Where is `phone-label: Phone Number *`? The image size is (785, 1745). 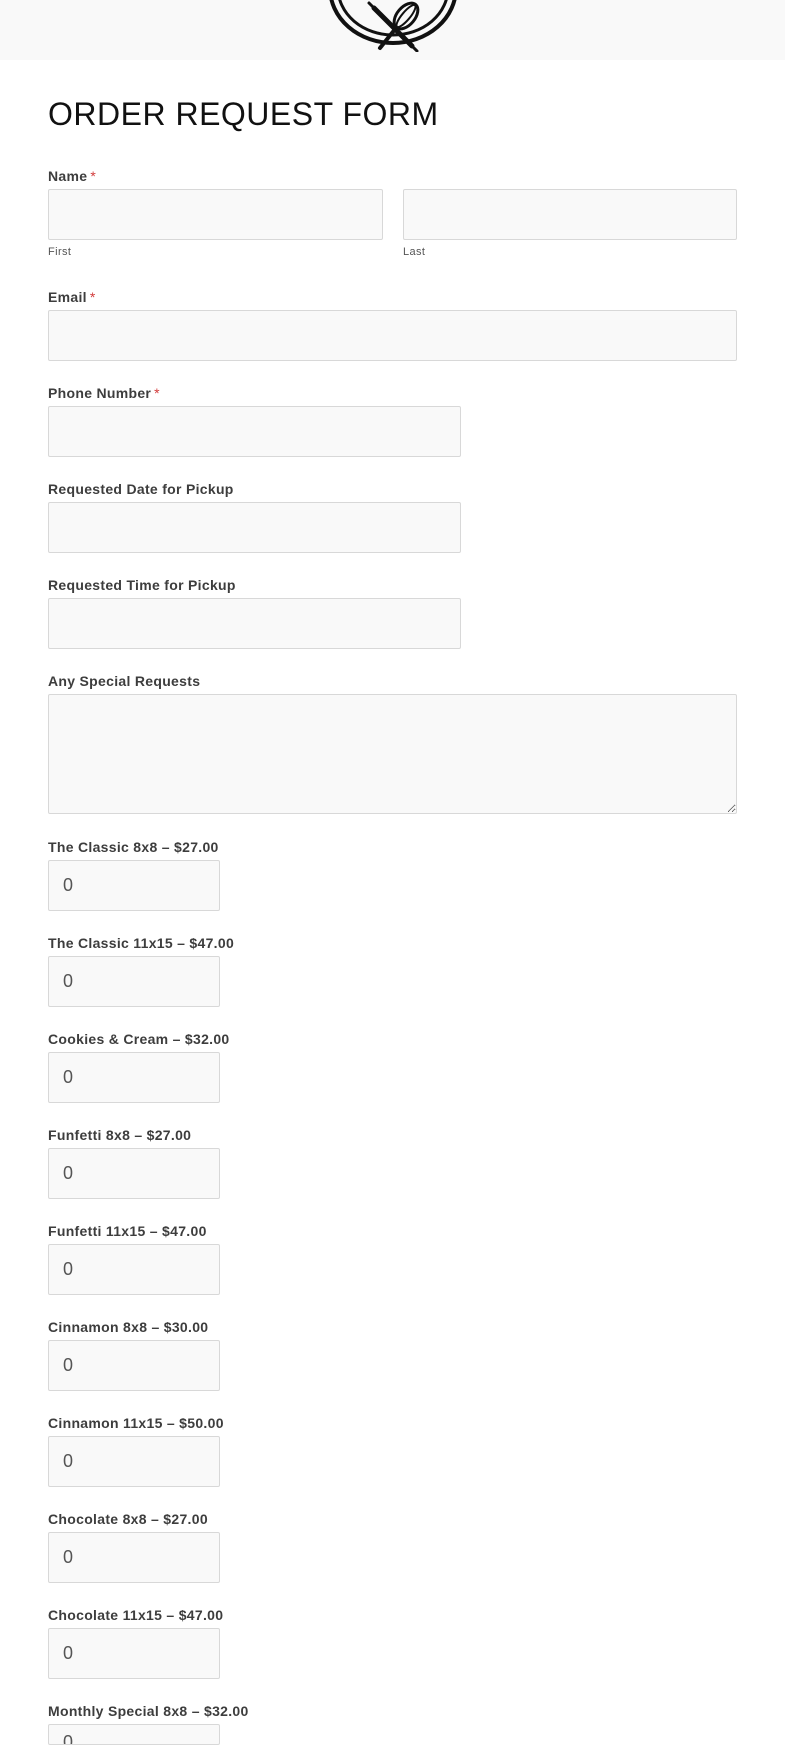 phone-label: Phone Number * is located at coordinates (104, 393).